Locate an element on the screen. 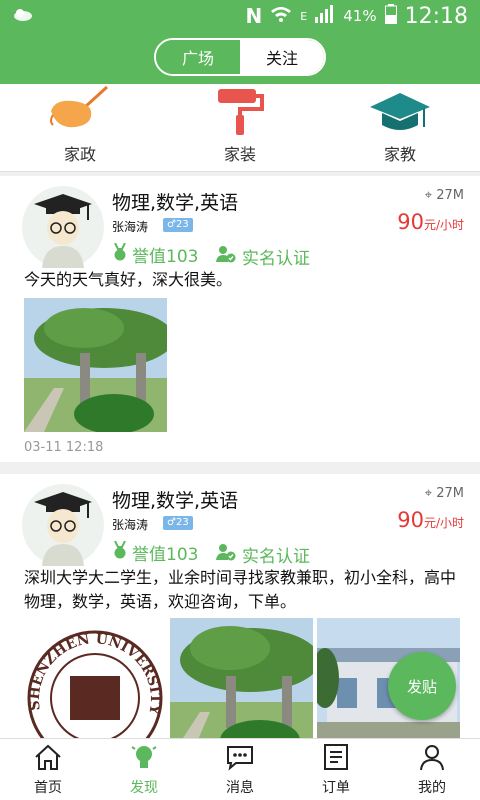 The height and width of the screenshot is (800, 480). category-tutoring: 家教 is located at coordinates (400, 127).